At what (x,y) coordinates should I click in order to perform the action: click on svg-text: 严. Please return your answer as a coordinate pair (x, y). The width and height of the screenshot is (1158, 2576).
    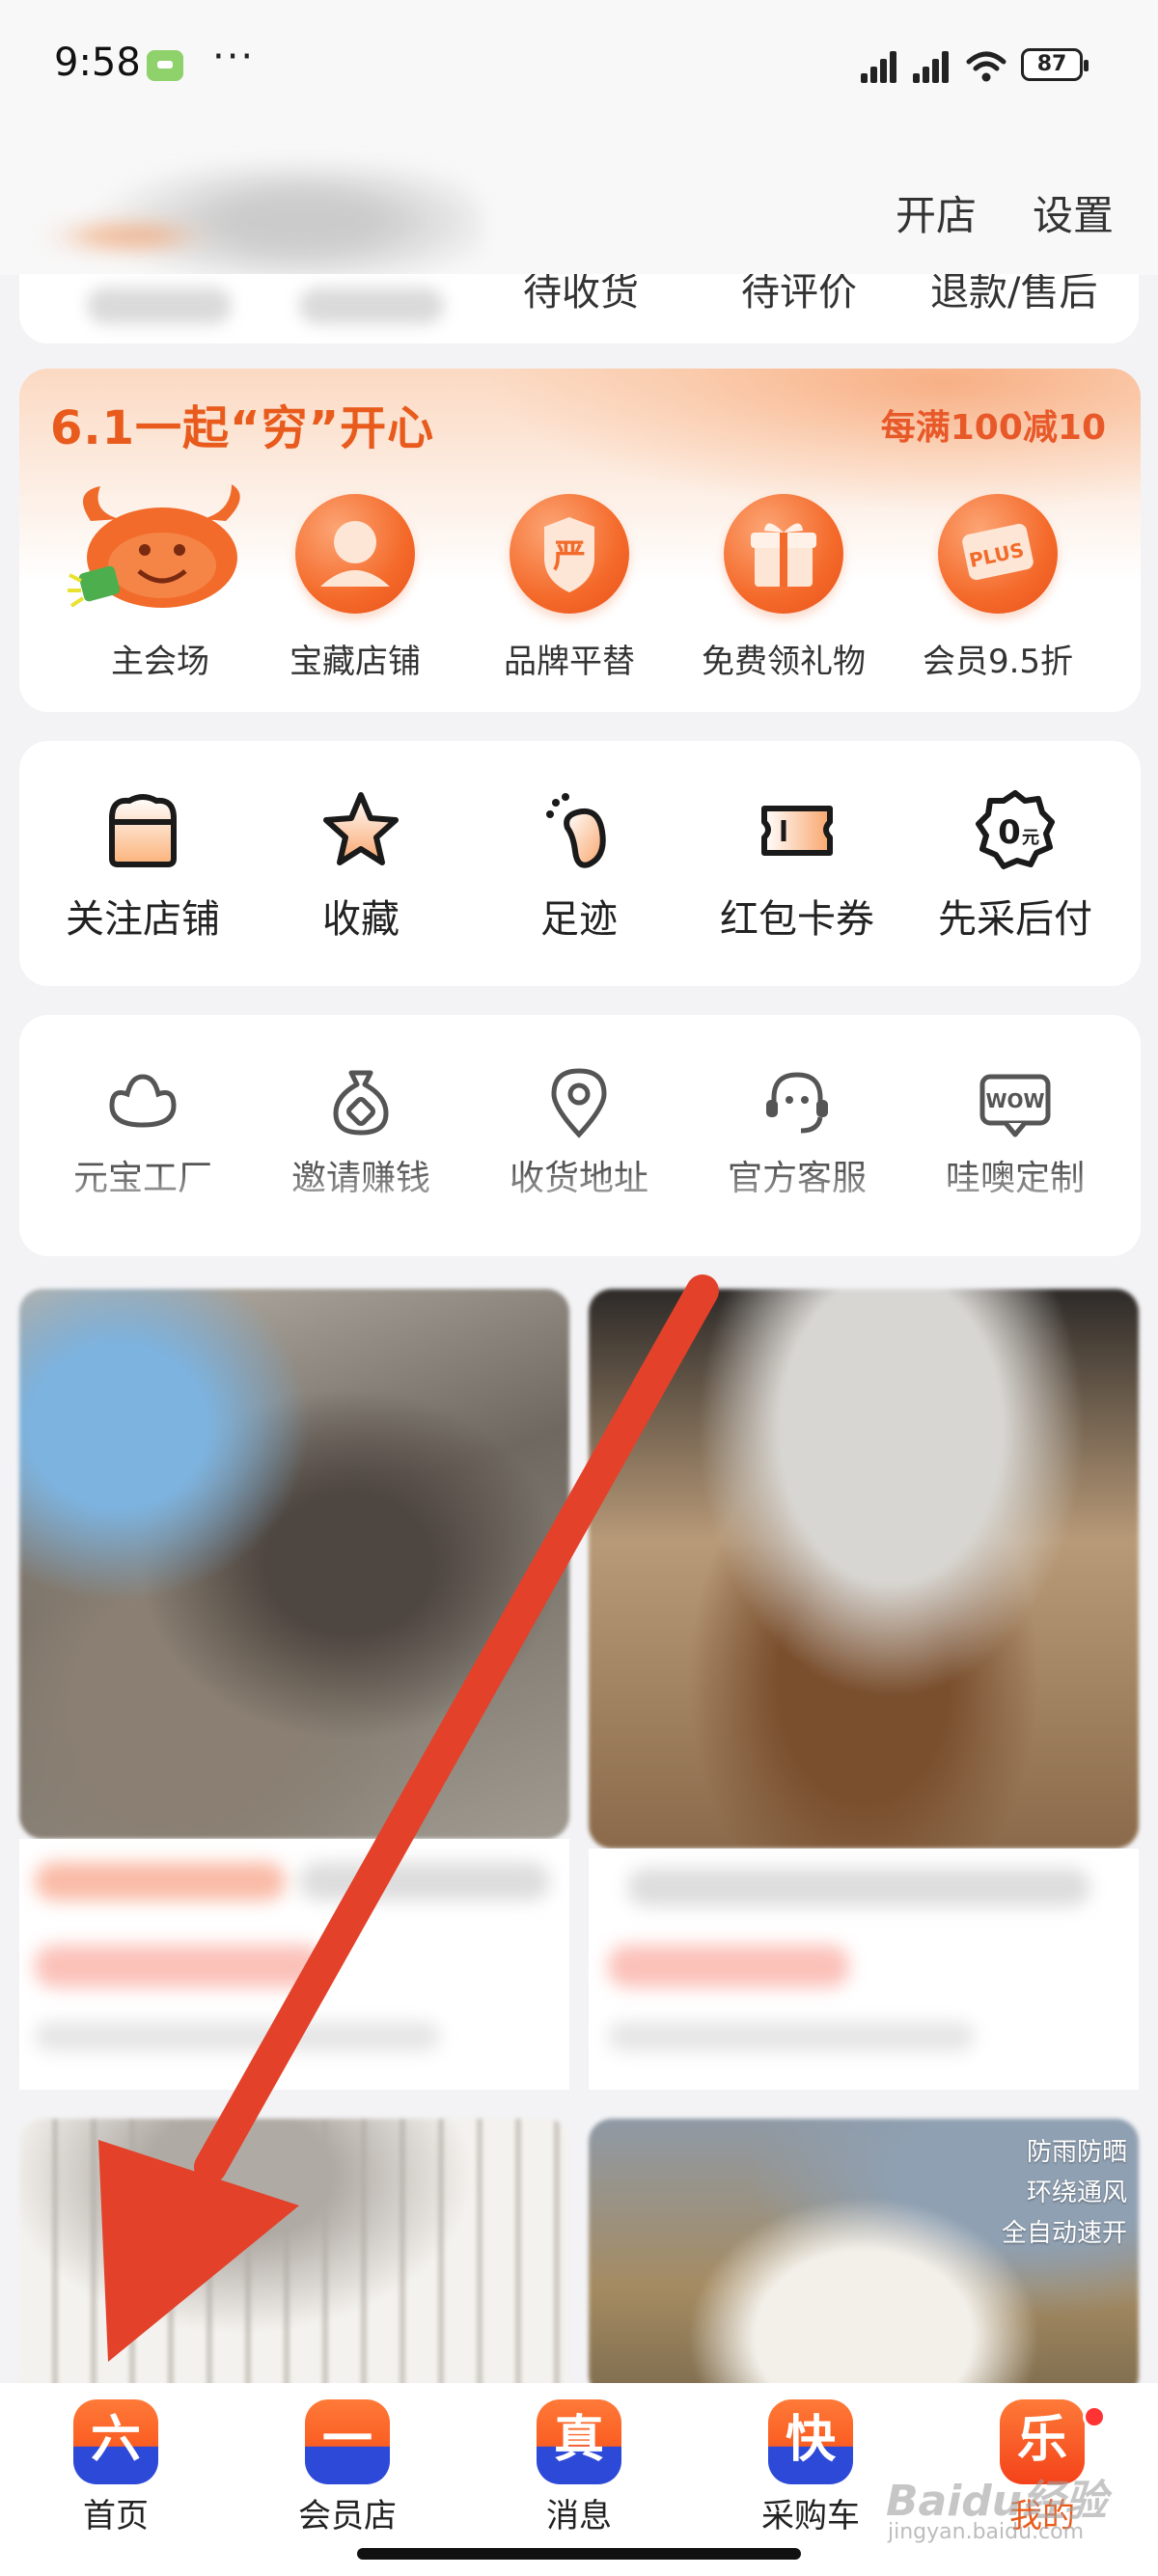
    Looking at the image, I should click on (569, 557).